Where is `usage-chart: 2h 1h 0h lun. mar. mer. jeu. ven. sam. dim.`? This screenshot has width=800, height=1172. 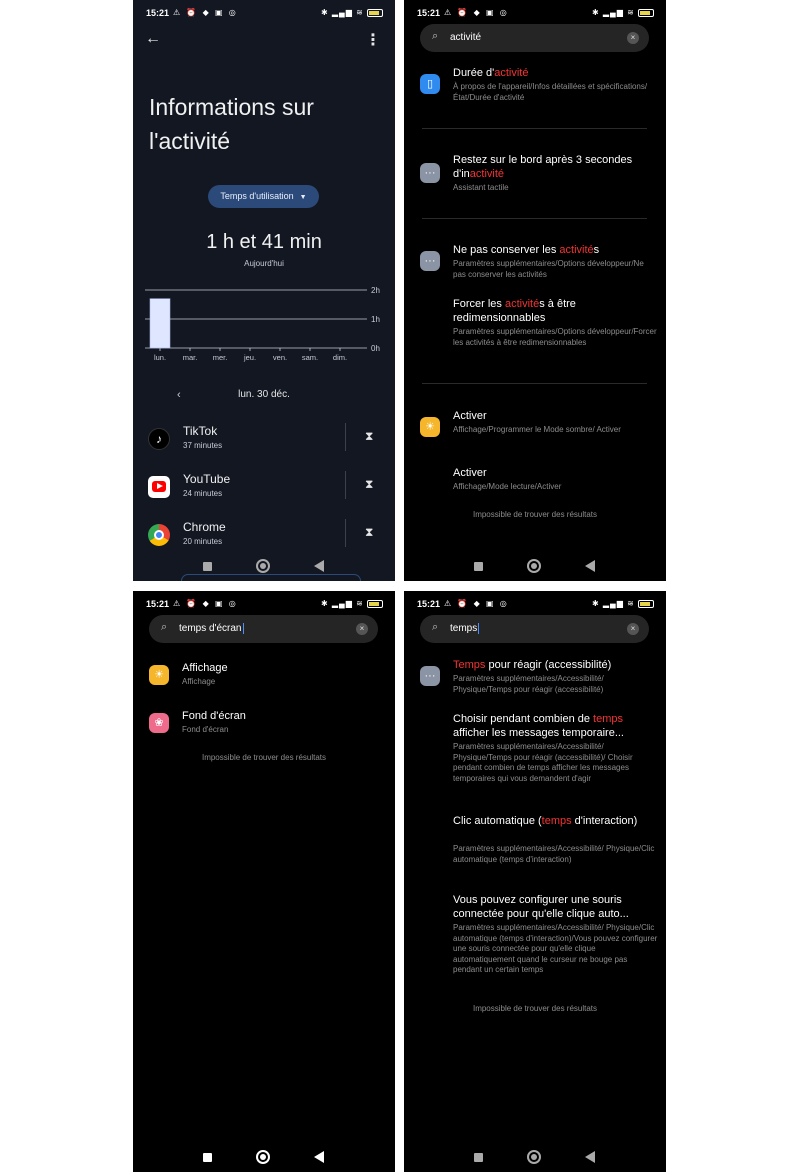
usage-chart: 2h 1h 0h lun. mar. mer. jeu. ven. sam. dim. is located at coordinates (264, 329).